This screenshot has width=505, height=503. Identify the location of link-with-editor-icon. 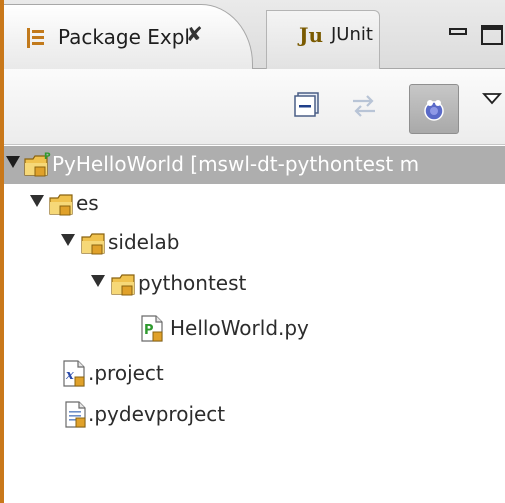
(364, 106).